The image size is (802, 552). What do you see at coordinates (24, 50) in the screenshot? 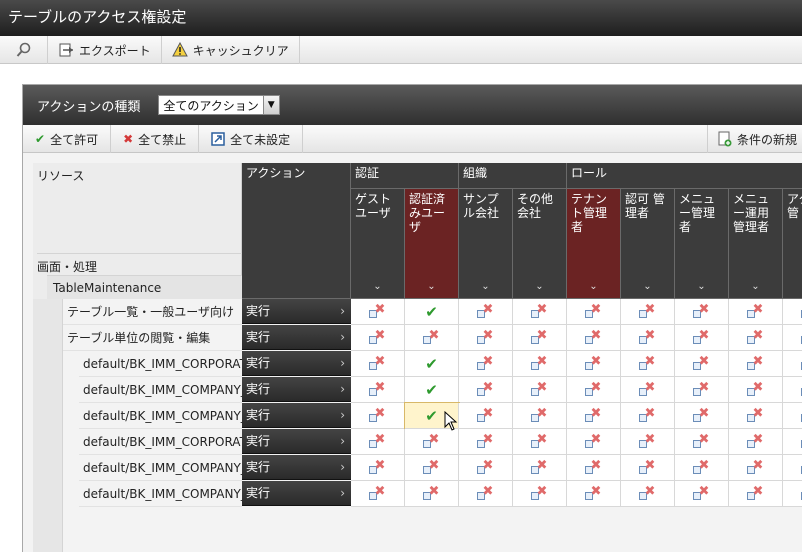
I see `search-button` at bounding box center [24, 50].